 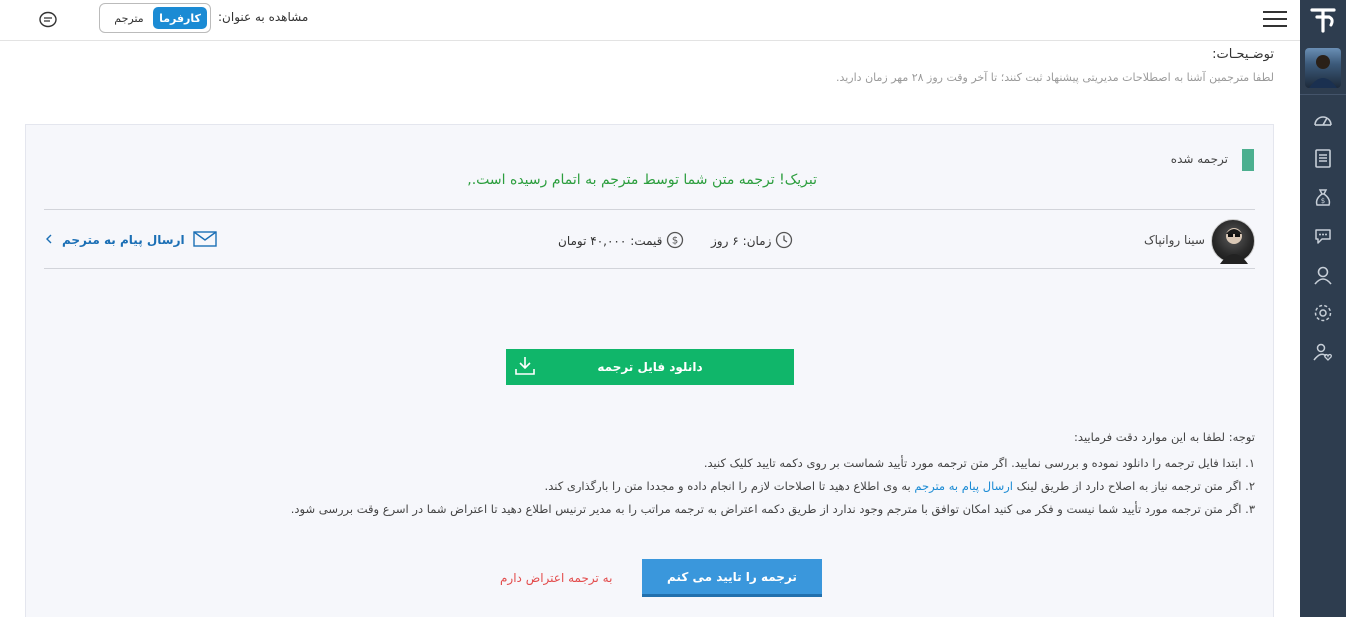 What do you see at coordinates (592, 241) in the screenshot?
I see `price-value: ۴۰,۰۰۰ تومان` at bounding box center [592, 241].